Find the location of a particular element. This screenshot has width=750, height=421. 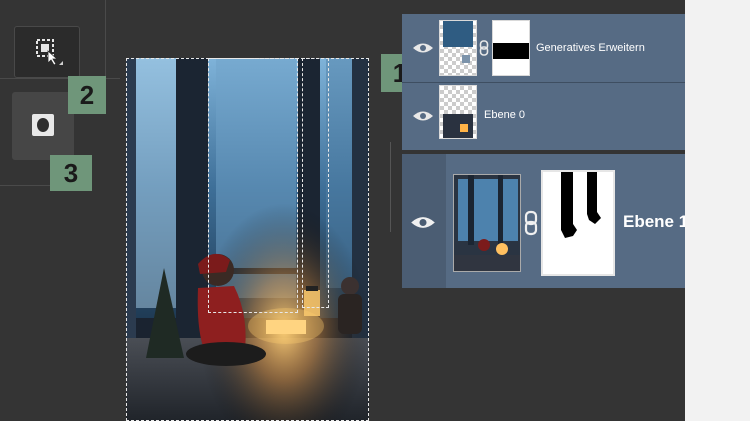

layer-row-ebene-0: Ebene 0 is located at coordinates (557, 116).